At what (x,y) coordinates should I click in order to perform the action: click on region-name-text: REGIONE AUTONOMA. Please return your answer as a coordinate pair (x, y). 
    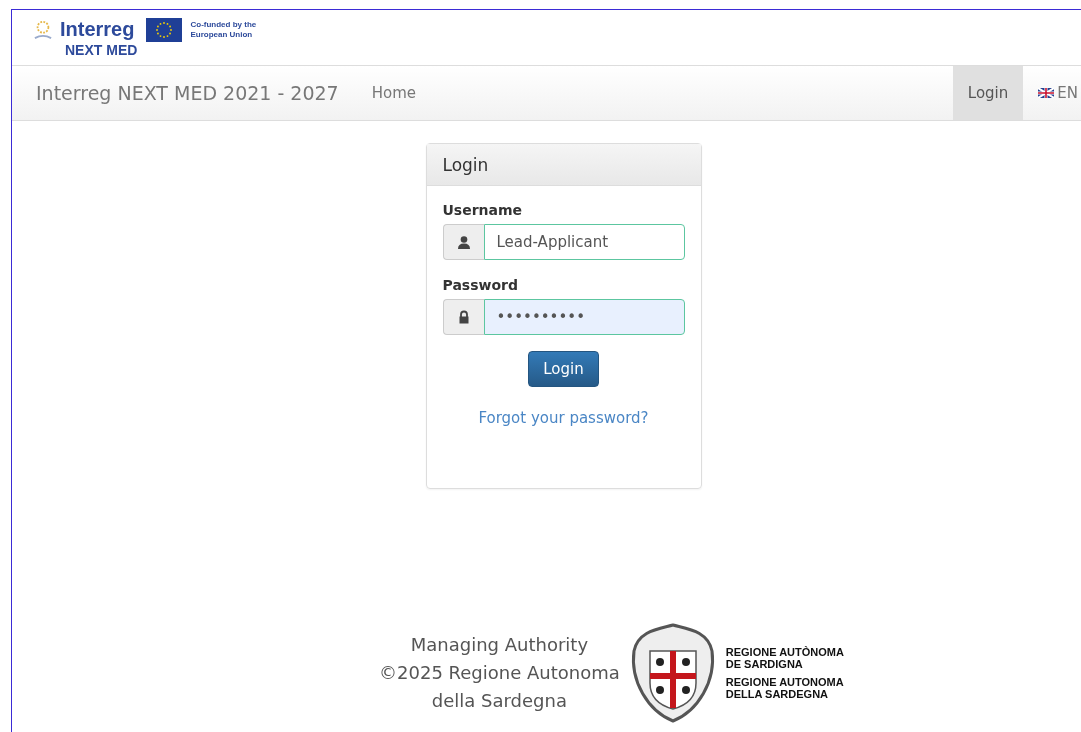
    Looking at the image, I should click on (784, 682).